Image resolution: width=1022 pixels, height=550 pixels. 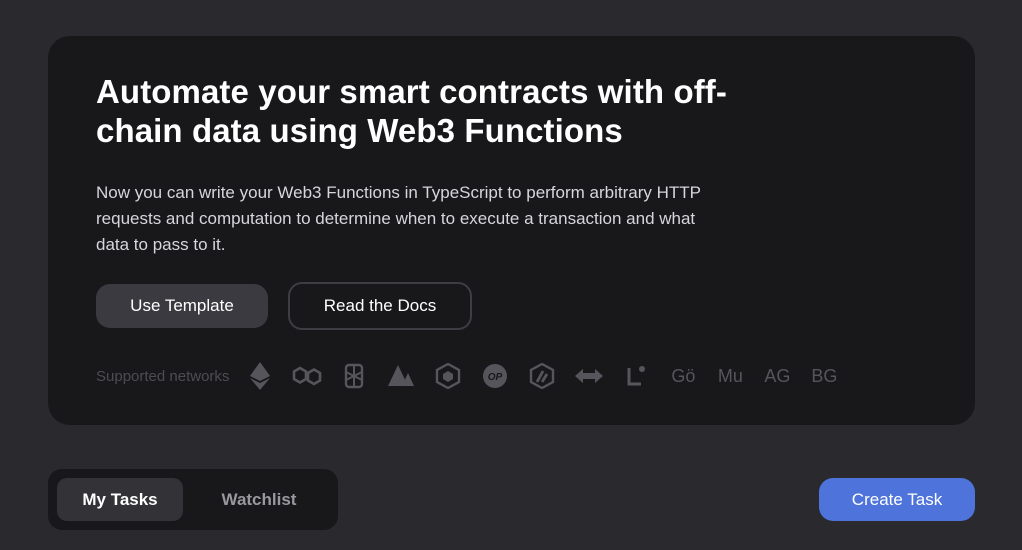 I want to click on use-template-button: Use Template, so click(x=182, y=306).